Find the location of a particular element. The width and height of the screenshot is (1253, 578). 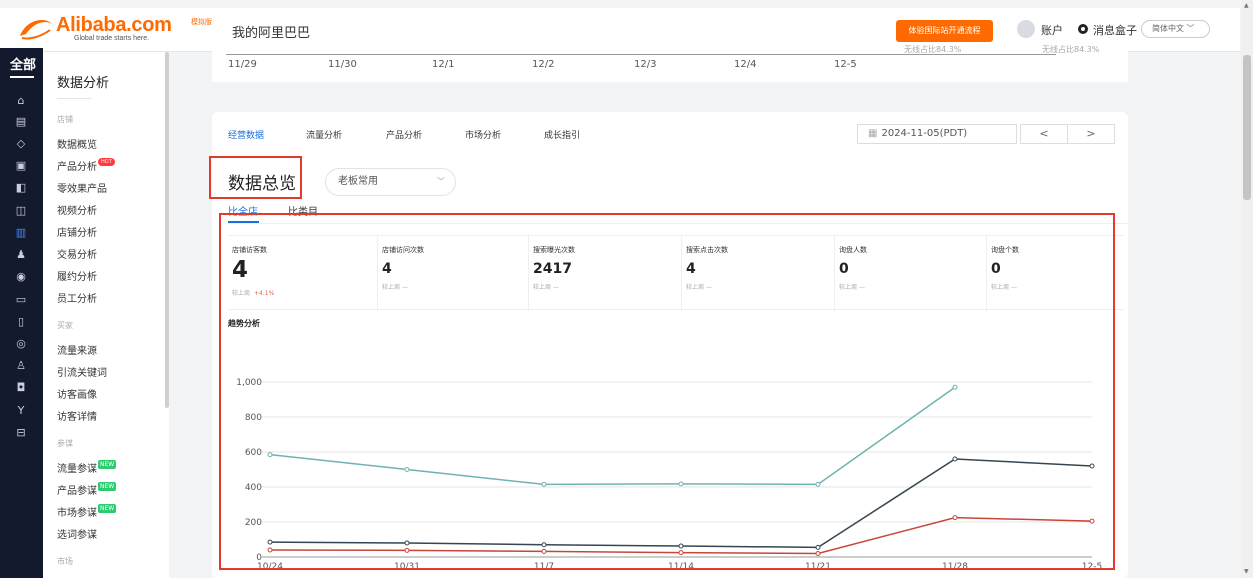

sidebar-item-zero-effect: 零效果产品 is located at coordinates (82, 187).